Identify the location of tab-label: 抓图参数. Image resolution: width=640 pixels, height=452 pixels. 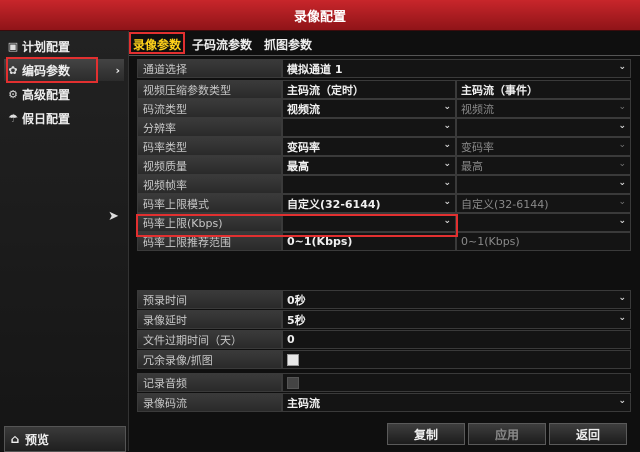
(287, 44).